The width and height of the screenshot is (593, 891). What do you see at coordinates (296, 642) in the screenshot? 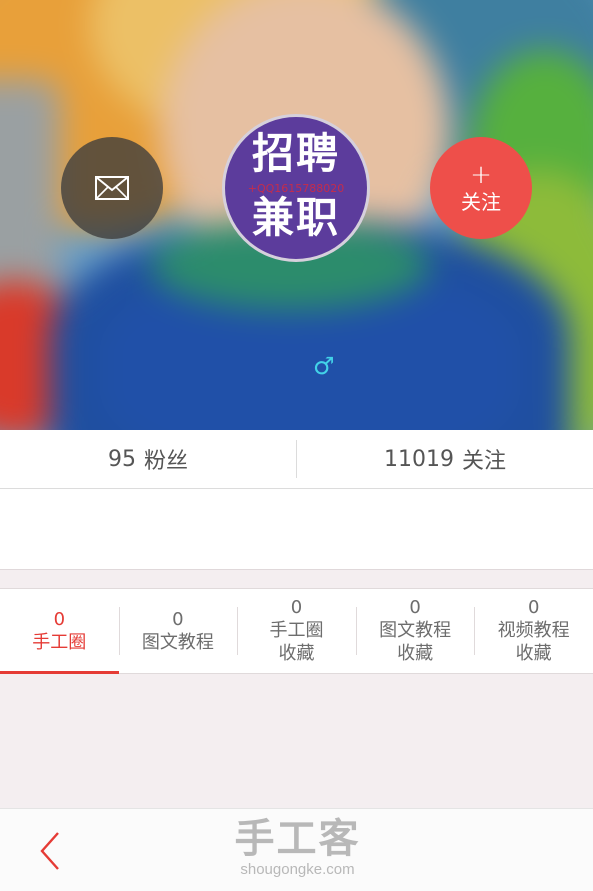
I see `tab-label: 手工圈 收藏` at bounding box center [296, 642].